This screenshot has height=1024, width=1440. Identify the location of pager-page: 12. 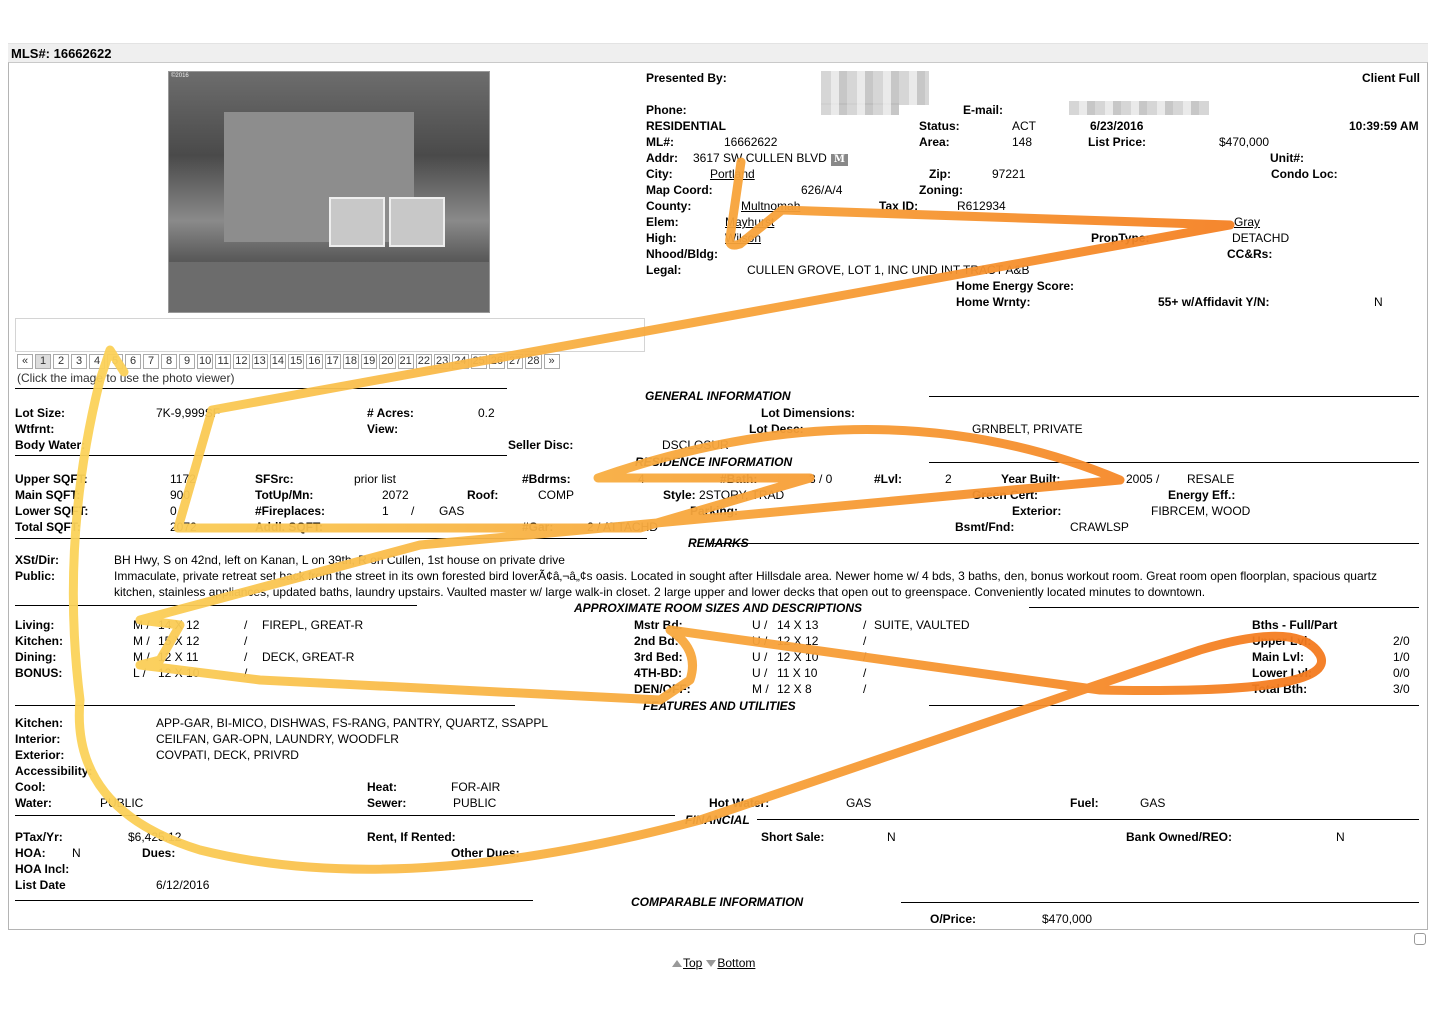
(241, 361).